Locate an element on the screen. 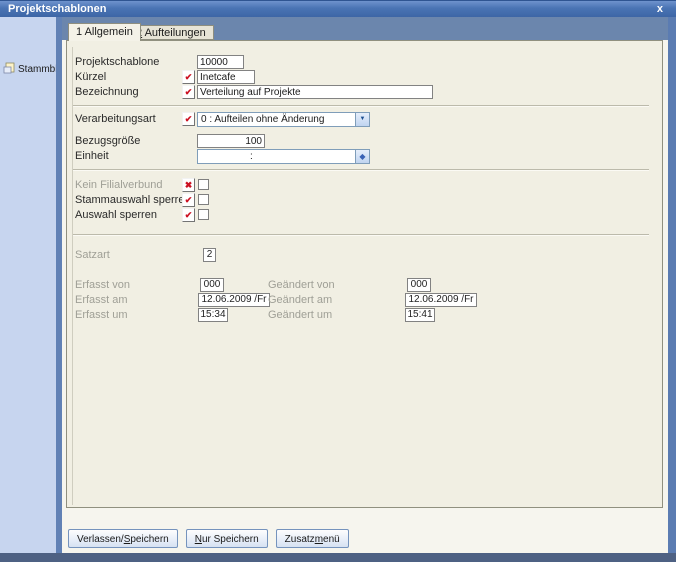  field-row-kein-filialverbund: Kein Filialverbund ✖ is located at coordinates (364, 185).